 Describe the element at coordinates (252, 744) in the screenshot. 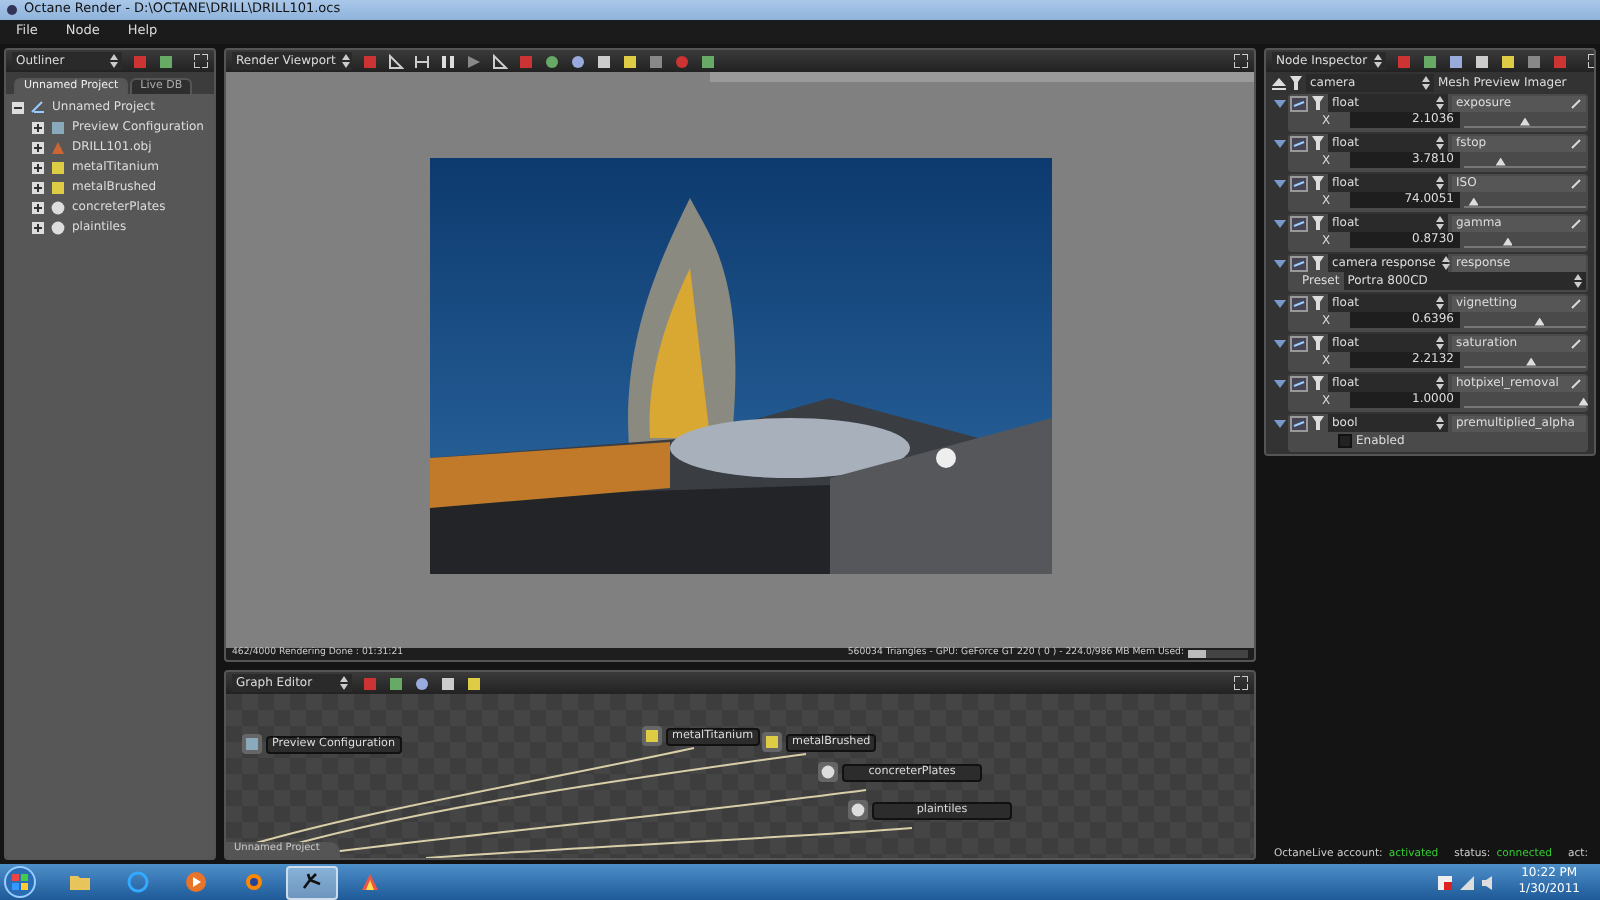

I see `config-icon` at that location.